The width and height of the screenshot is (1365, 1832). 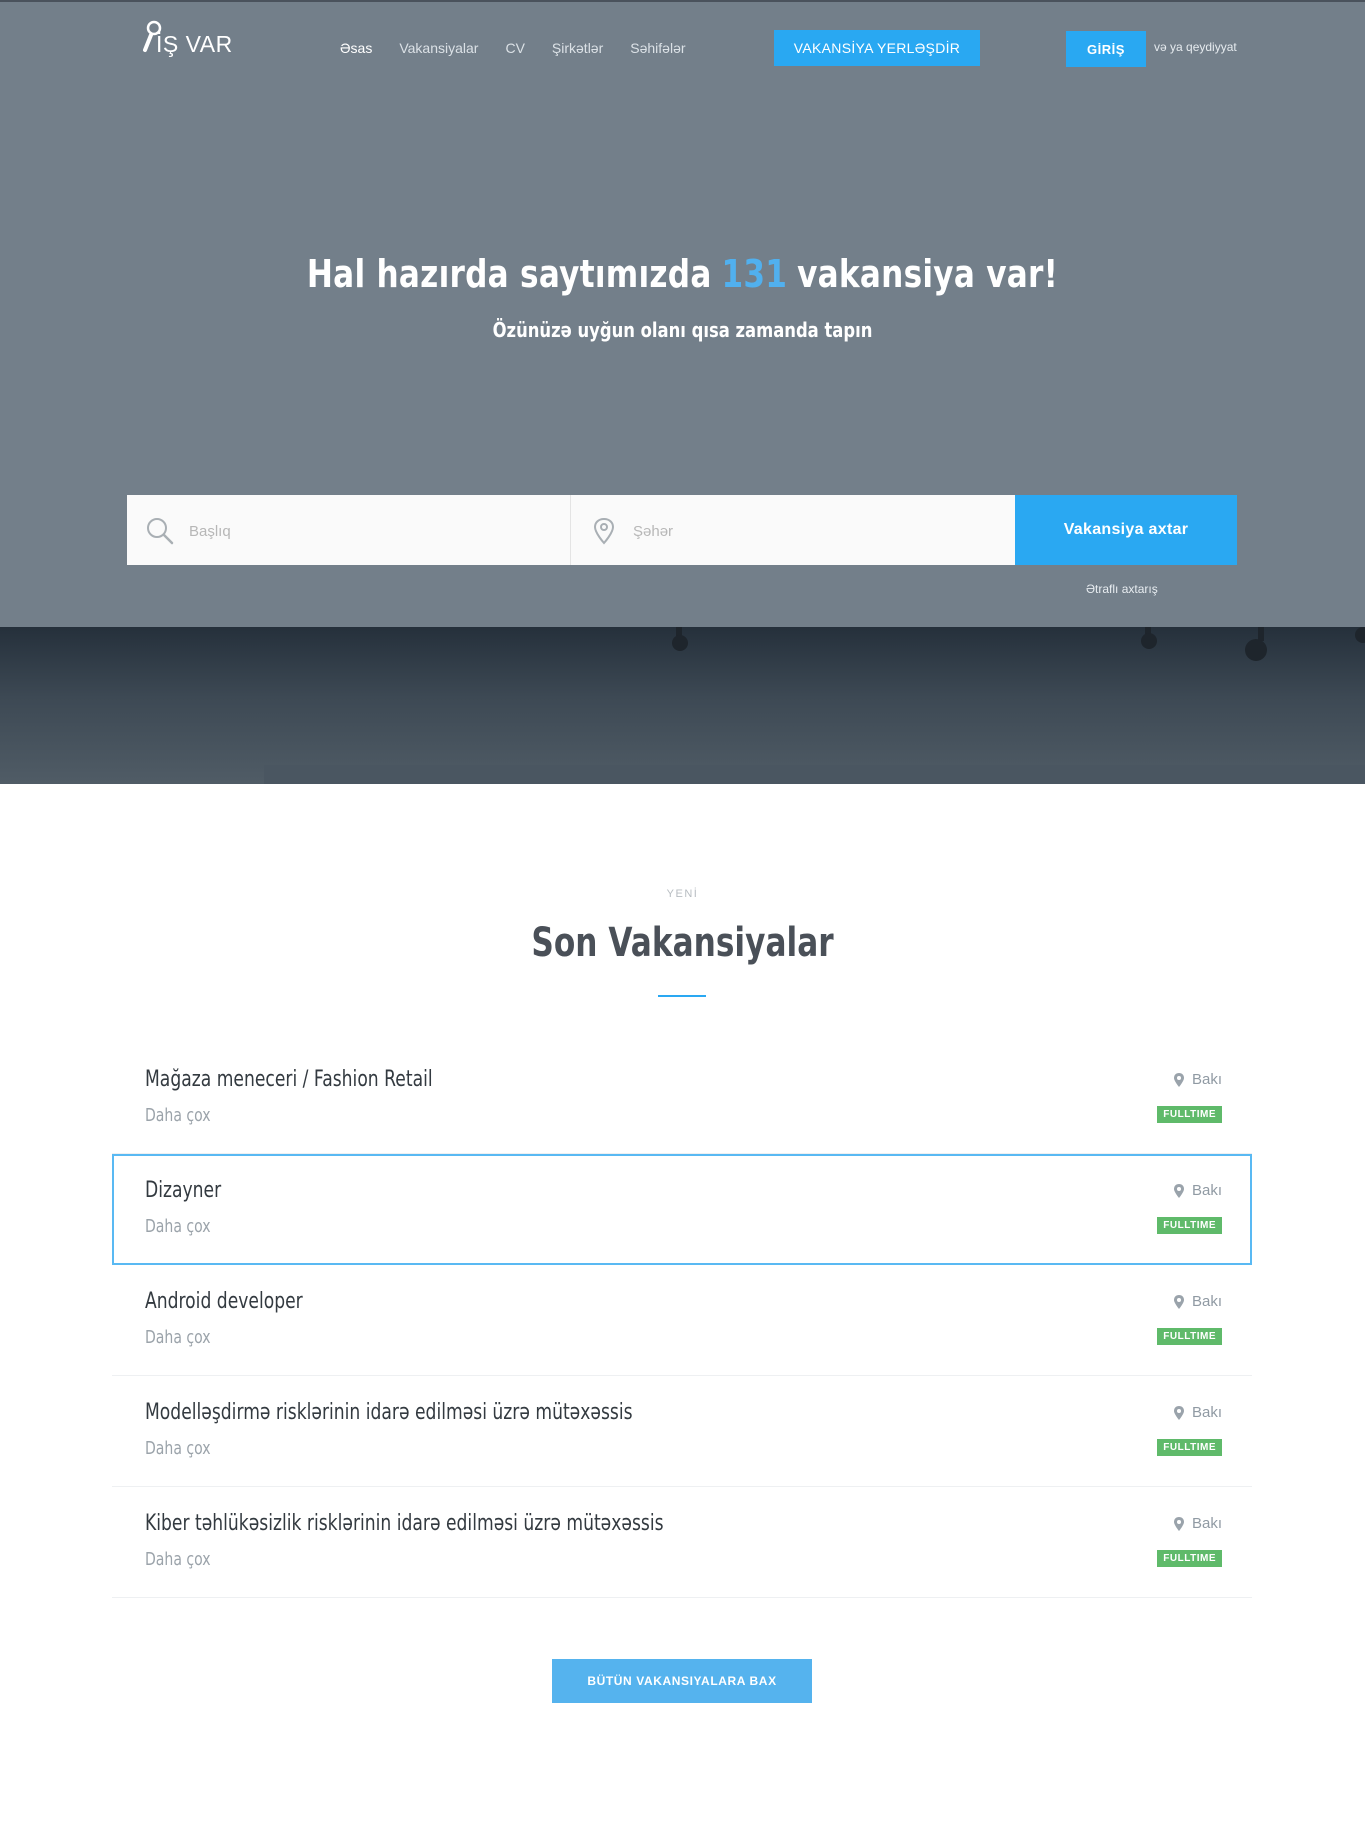 What do you see at coordinates (1122, 589) in the screenshot?
I see `advanced-search-link: Ətraflı axtarış` at bounding box center [1122, 589].